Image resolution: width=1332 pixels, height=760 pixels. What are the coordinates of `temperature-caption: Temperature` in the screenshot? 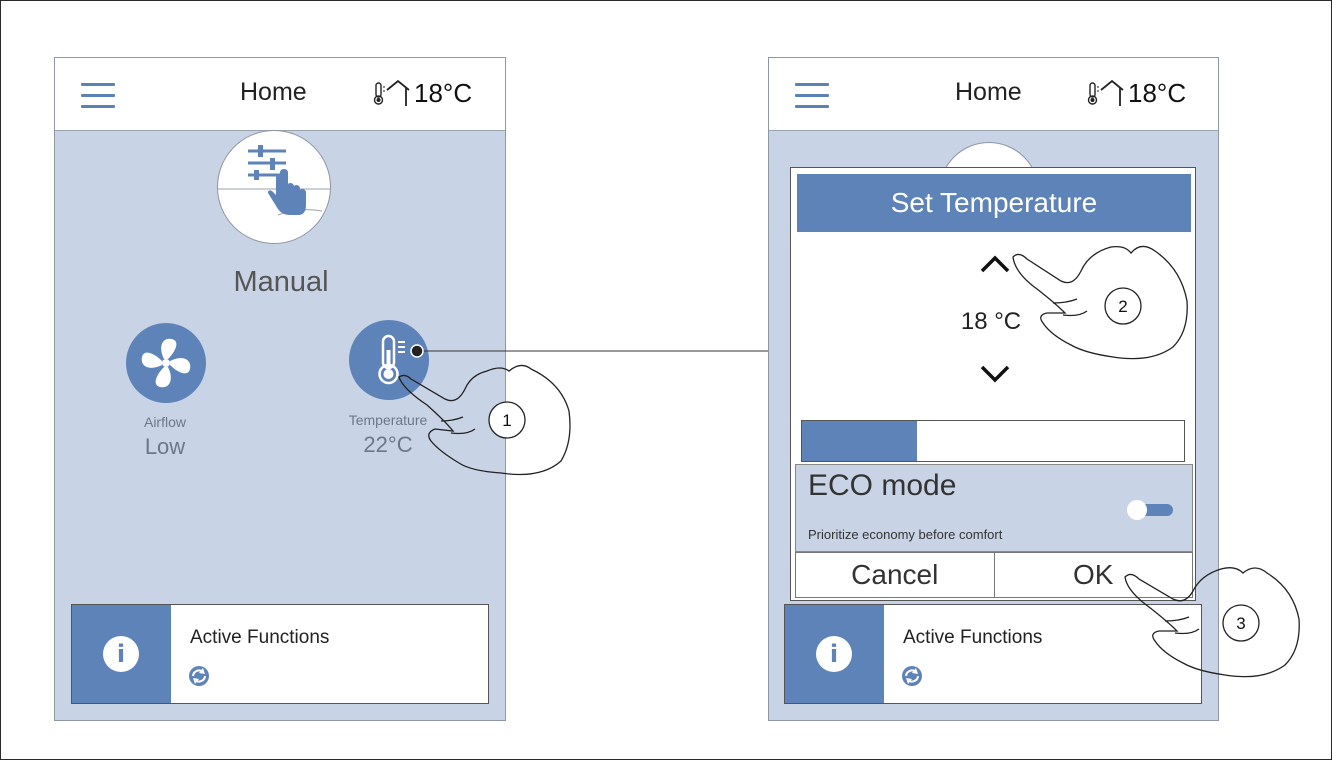 It's located at (388, 420).